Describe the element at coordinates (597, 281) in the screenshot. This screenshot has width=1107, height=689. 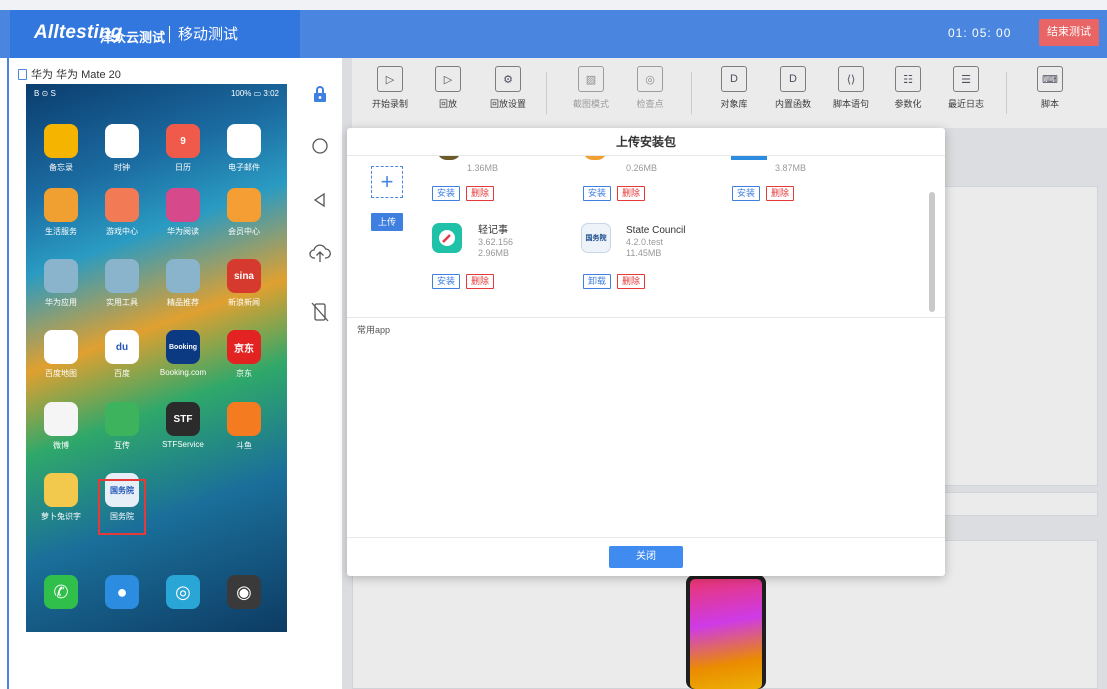
I see `uninstall-button: 卸载` at that location.